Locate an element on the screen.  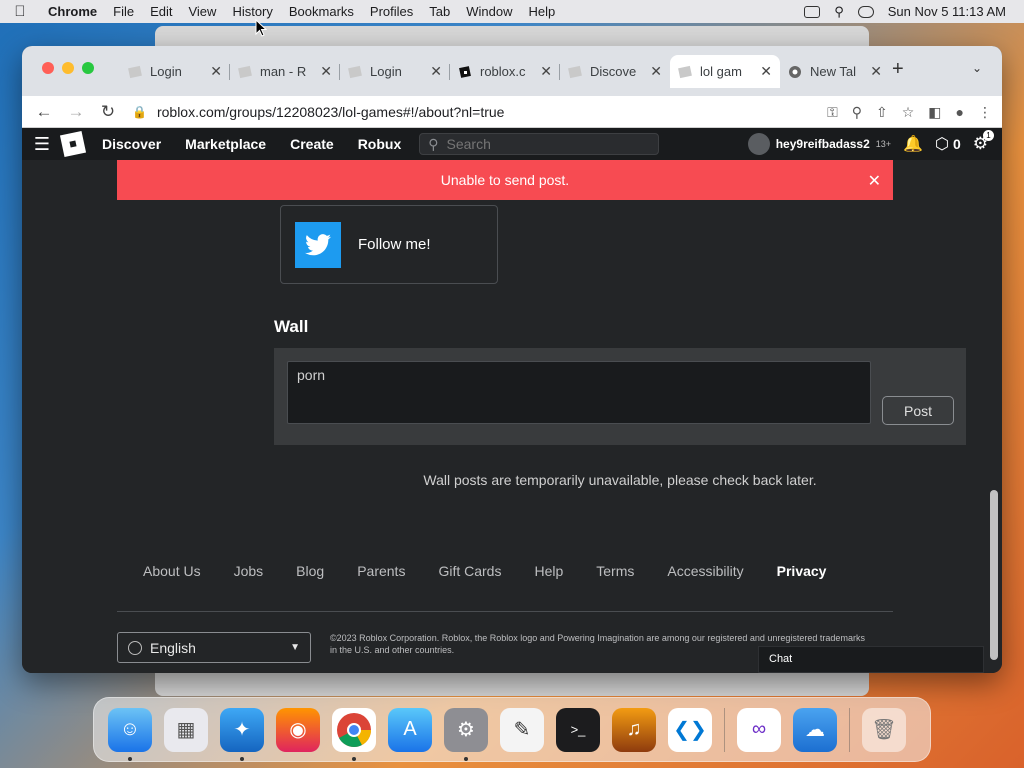
chrome-icon is located at coordinates (354, 734).